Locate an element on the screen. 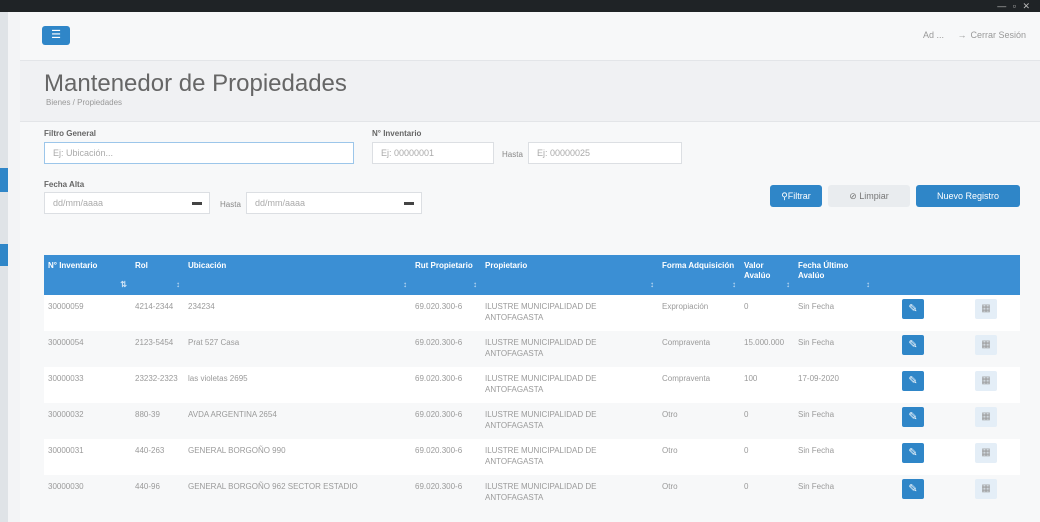  breadcrumb: Bienes / Propiedades is located at coordinates (84, 102).